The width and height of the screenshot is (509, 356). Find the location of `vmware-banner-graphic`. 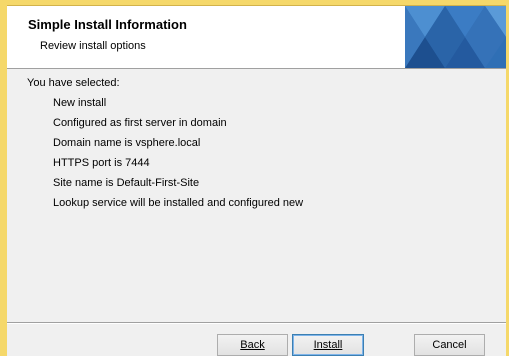

vmware-banner-graphic is located at coordinates (455, 37).